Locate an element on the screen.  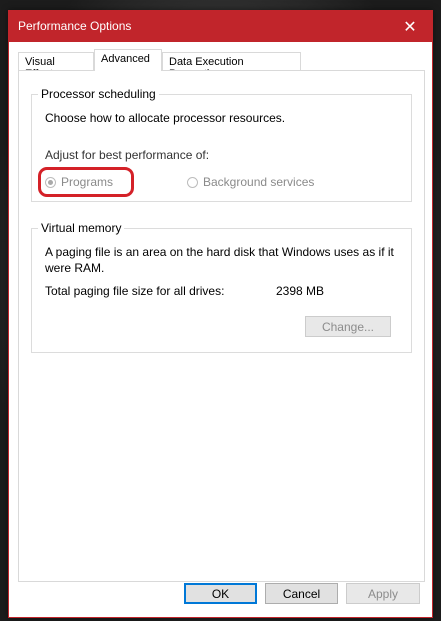
close-icon: ✕ is located at coordinates (410, 26).